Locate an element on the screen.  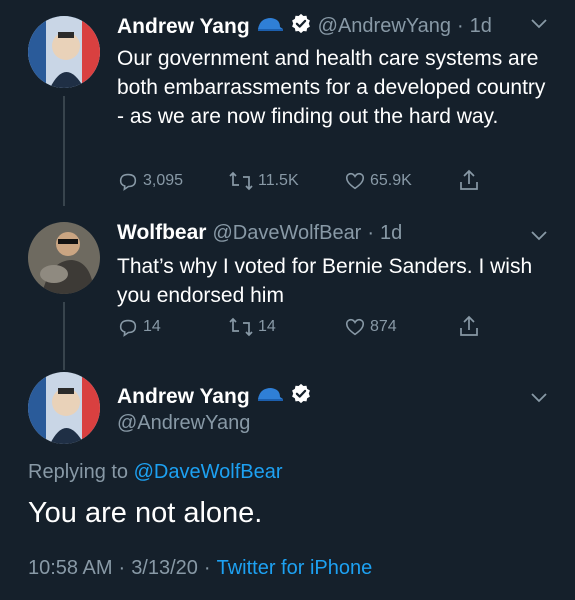
tweet-source-link: Twitter for iPhone is located at coordinates (295, 568).